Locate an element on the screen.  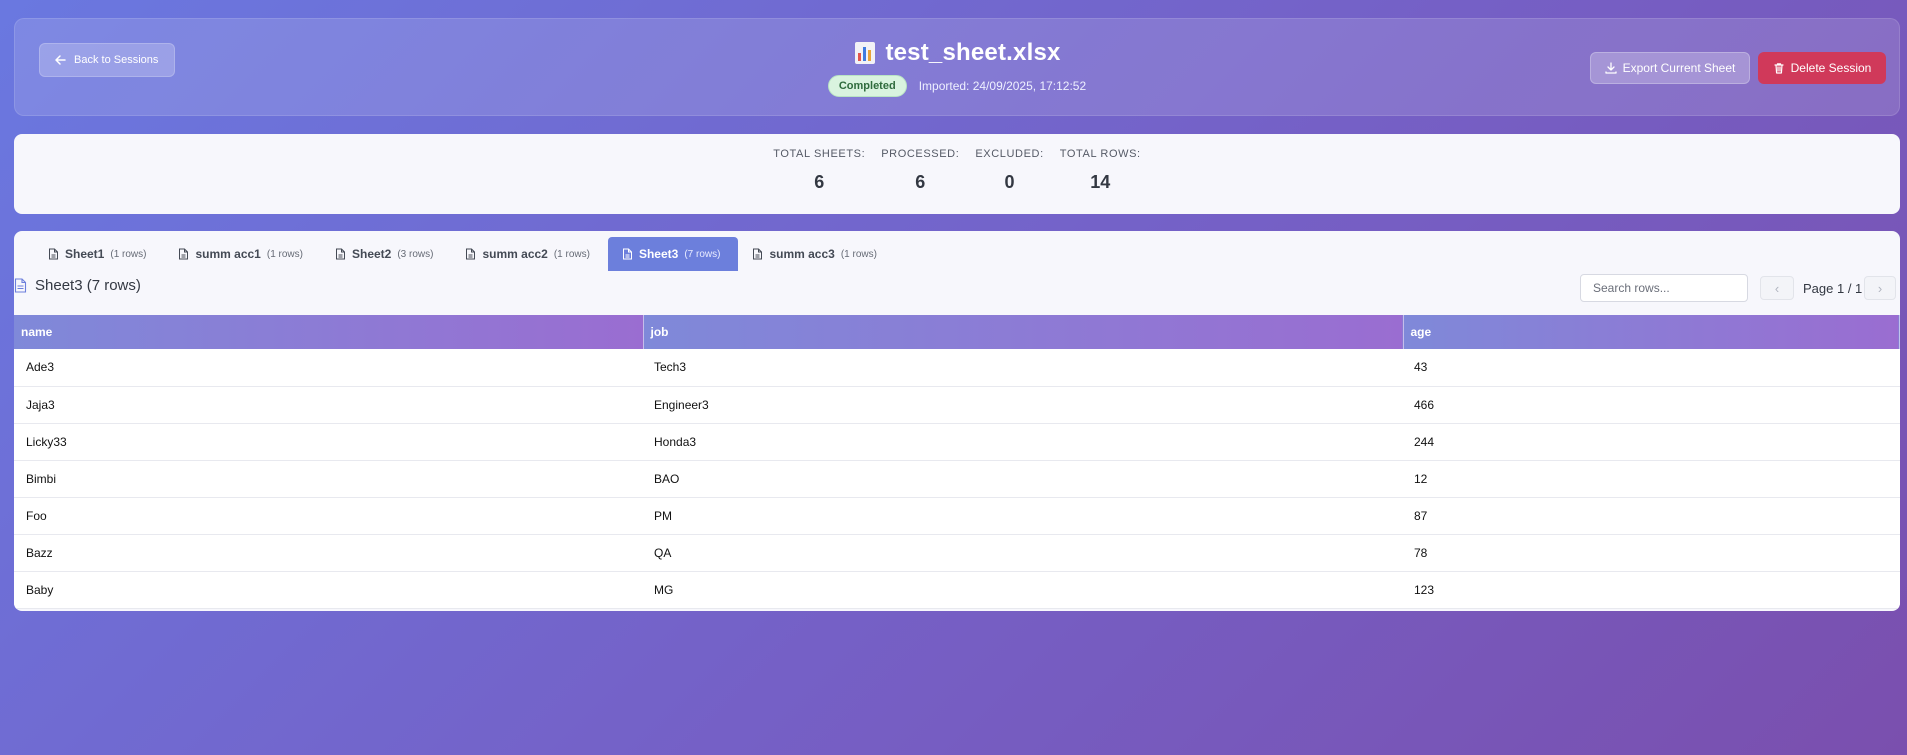
cell-name: Licky33 is located at coordinates (328, 442).